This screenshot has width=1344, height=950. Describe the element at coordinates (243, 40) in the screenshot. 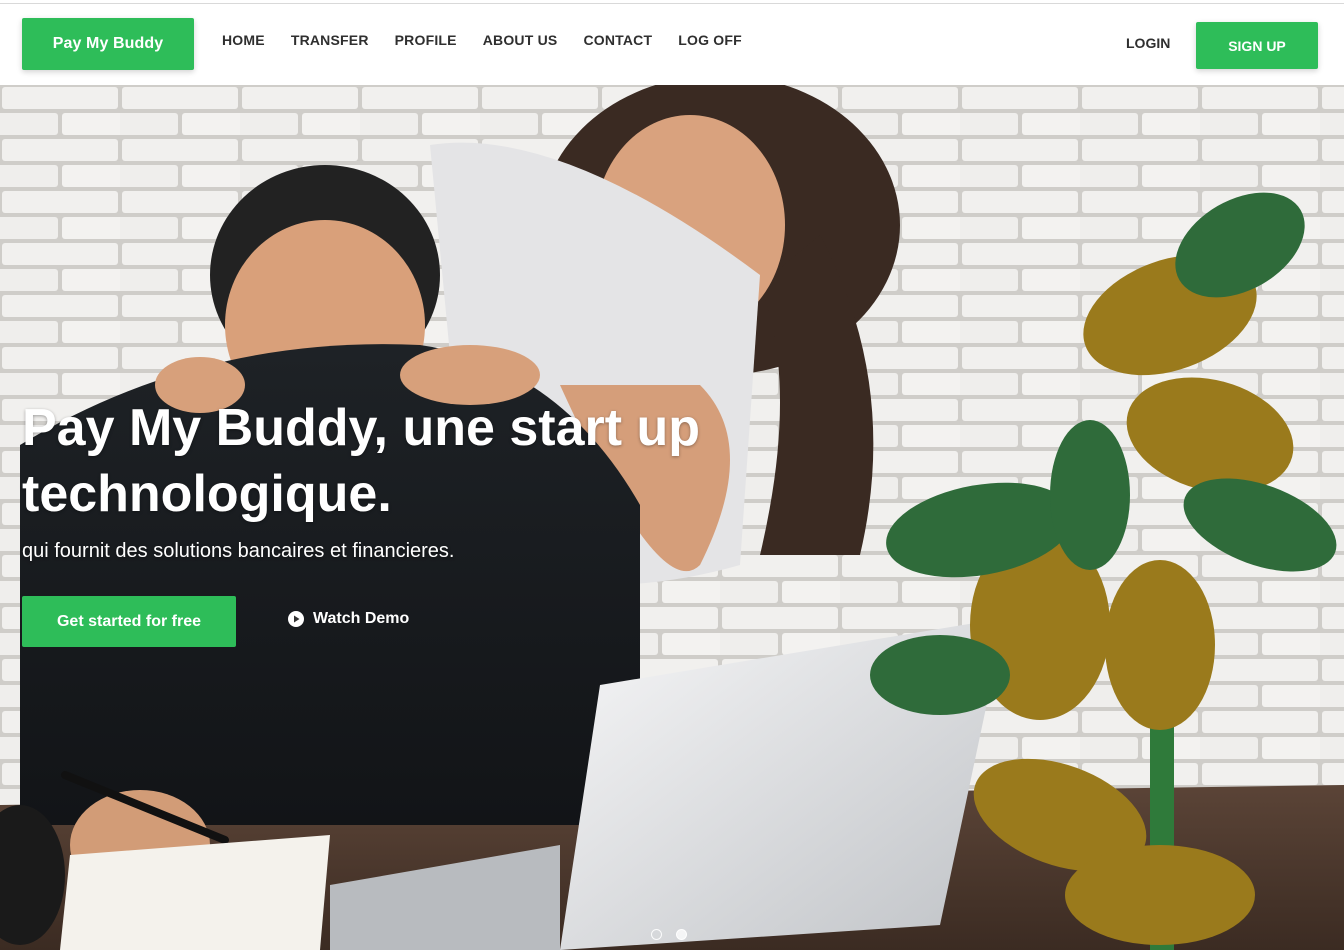

I see `nav-home: HOME` at that location.